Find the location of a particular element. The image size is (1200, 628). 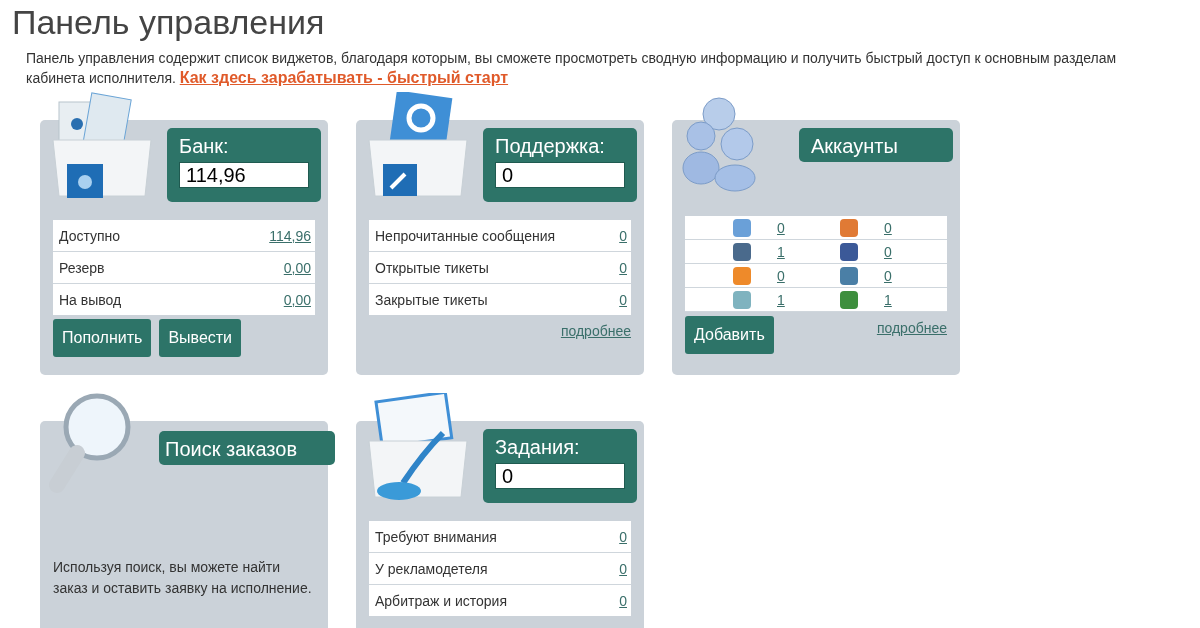

widget-title: Поддержка: is located at coordinates (550, 146).